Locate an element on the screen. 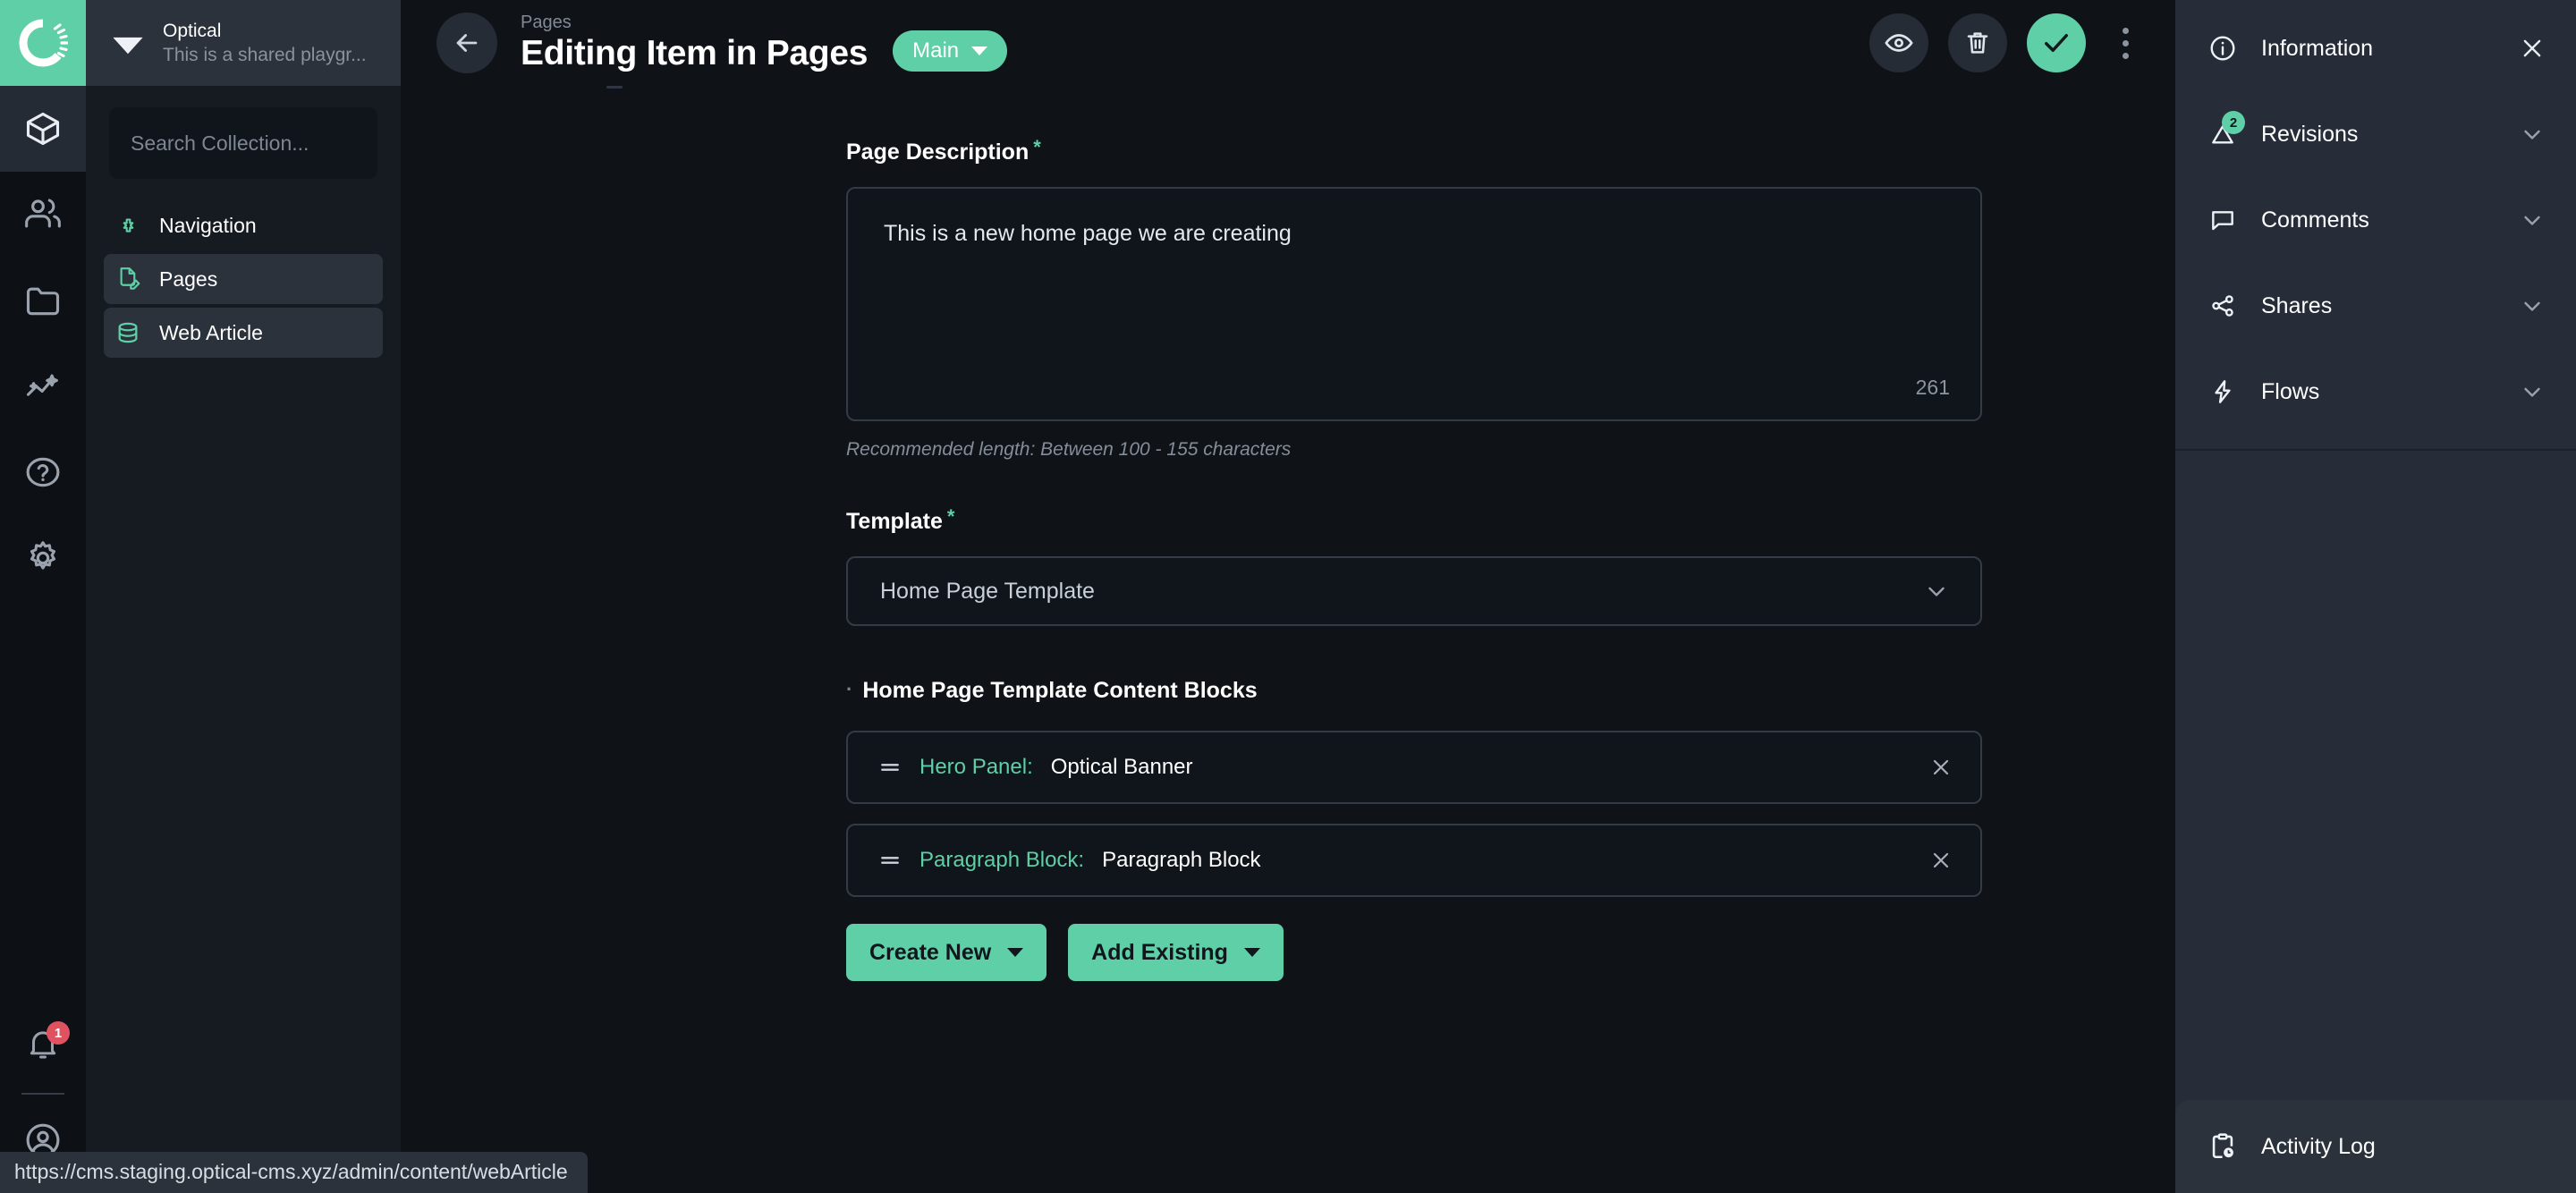 This screenshot has height=1193, width=2576. panel-section-flows: Flows is located at coordinates (2375, 392).